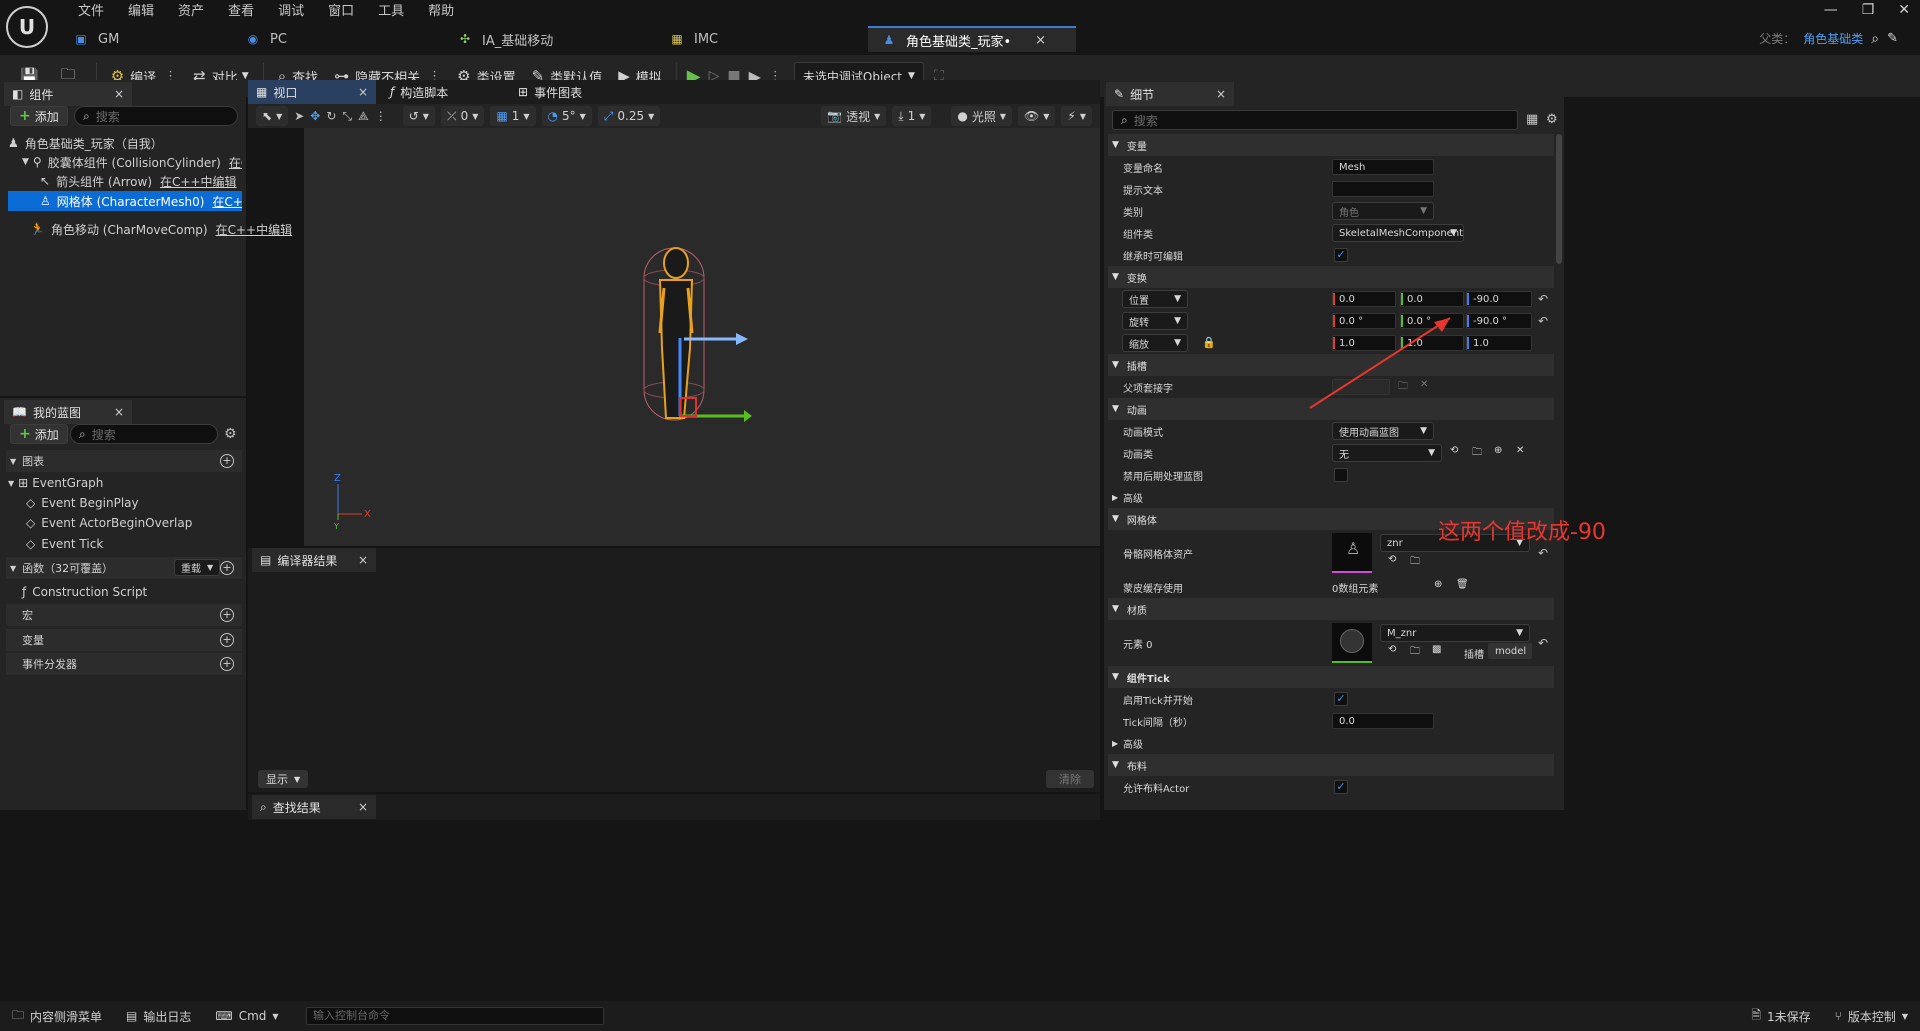 This screenshot has height=1031, width=1920. Describe the element at coordinates (1532, 119) in the screenshot. I see `table-view-icon: ▦` at that location.